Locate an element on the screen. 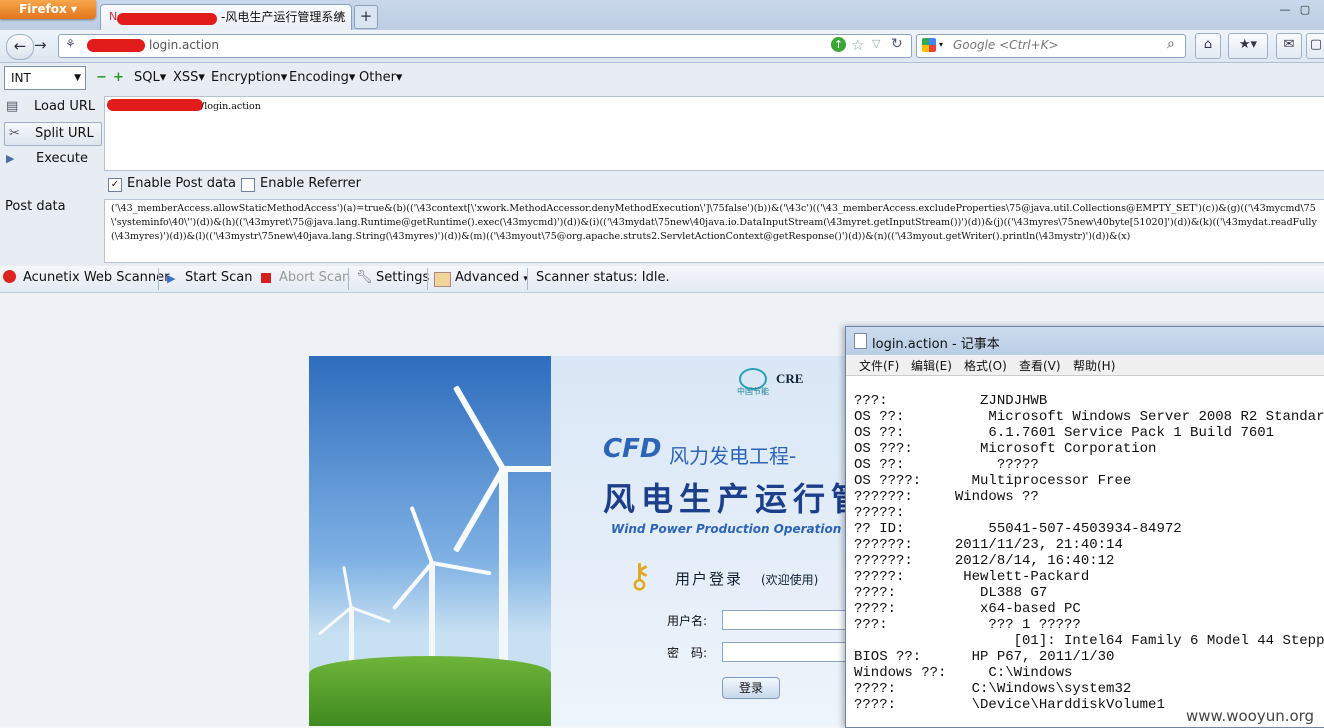  minimize-icon: — is located at coordinates (1285, 10).